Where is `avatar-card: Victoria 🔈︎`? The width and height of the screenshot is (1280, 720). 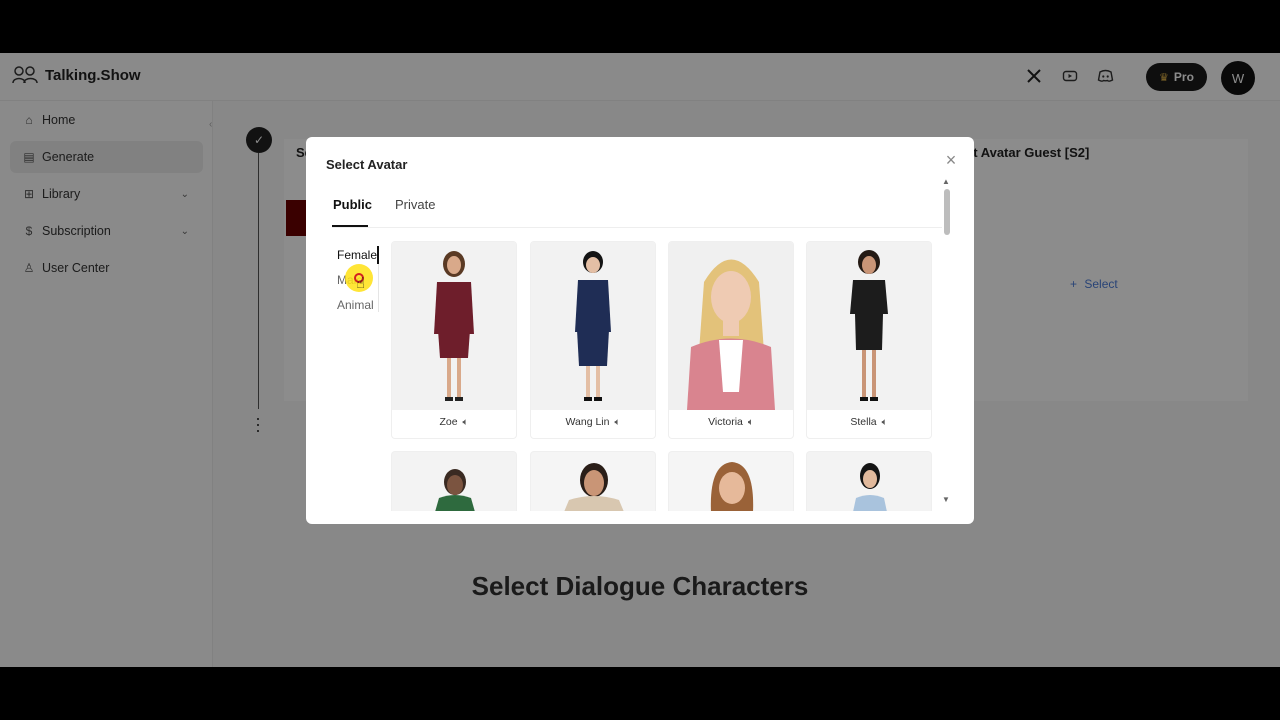 avatar-card: Victoria 🔈︎ is located at coordinates (731, 340).